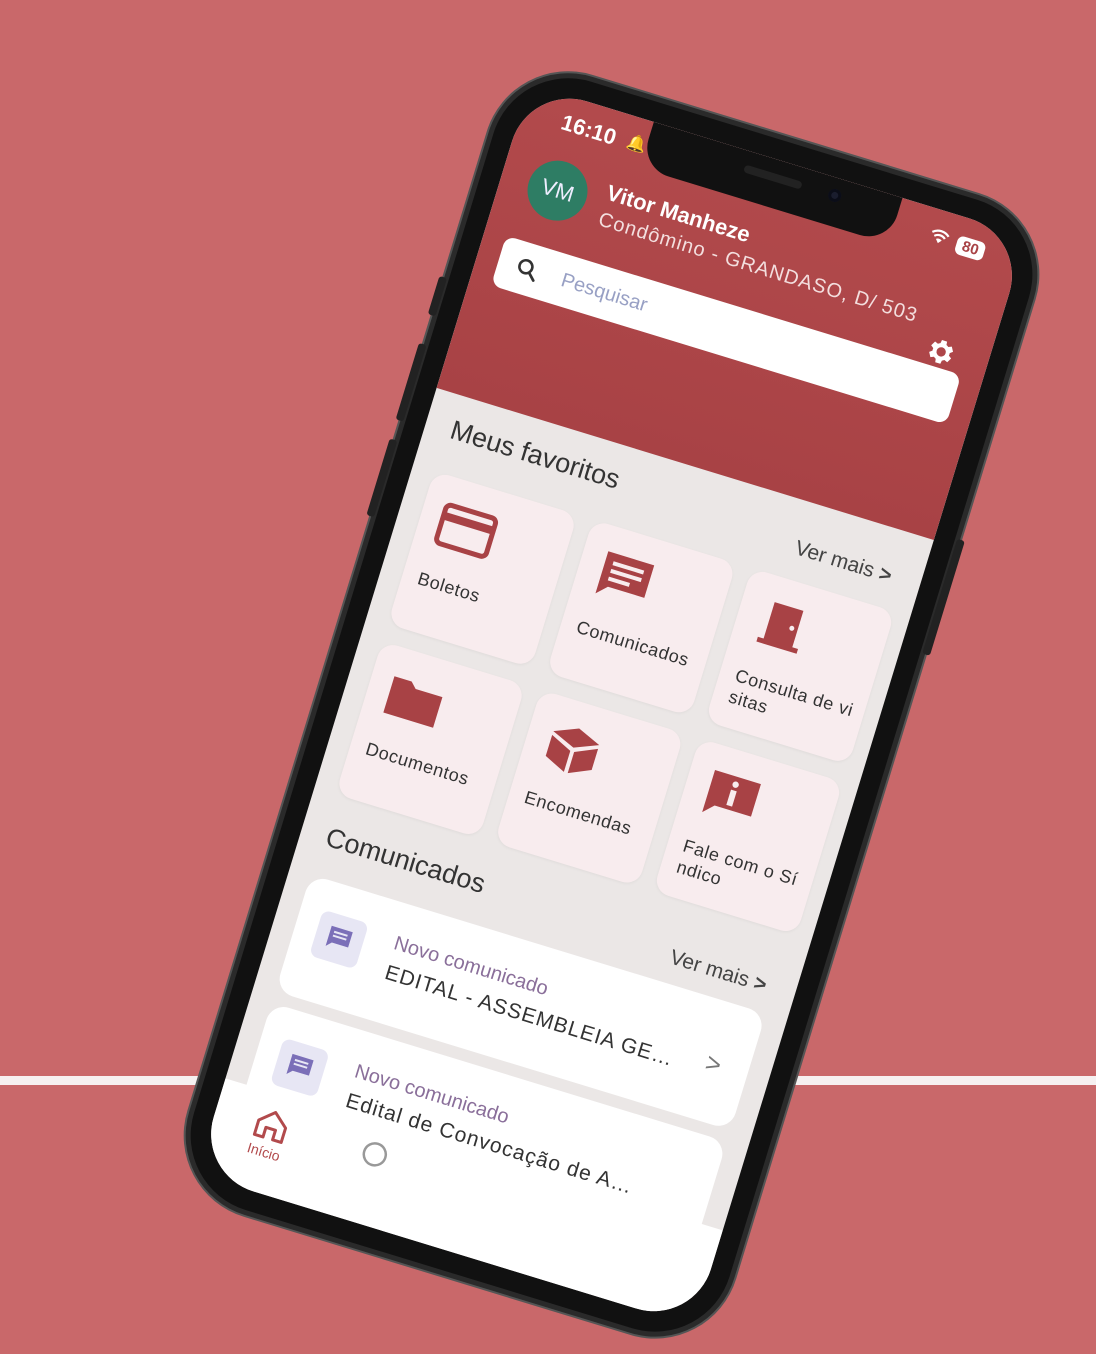  Describe the element at coordinates (731, 797) in the screenshot. I see `info-icon` at that location.